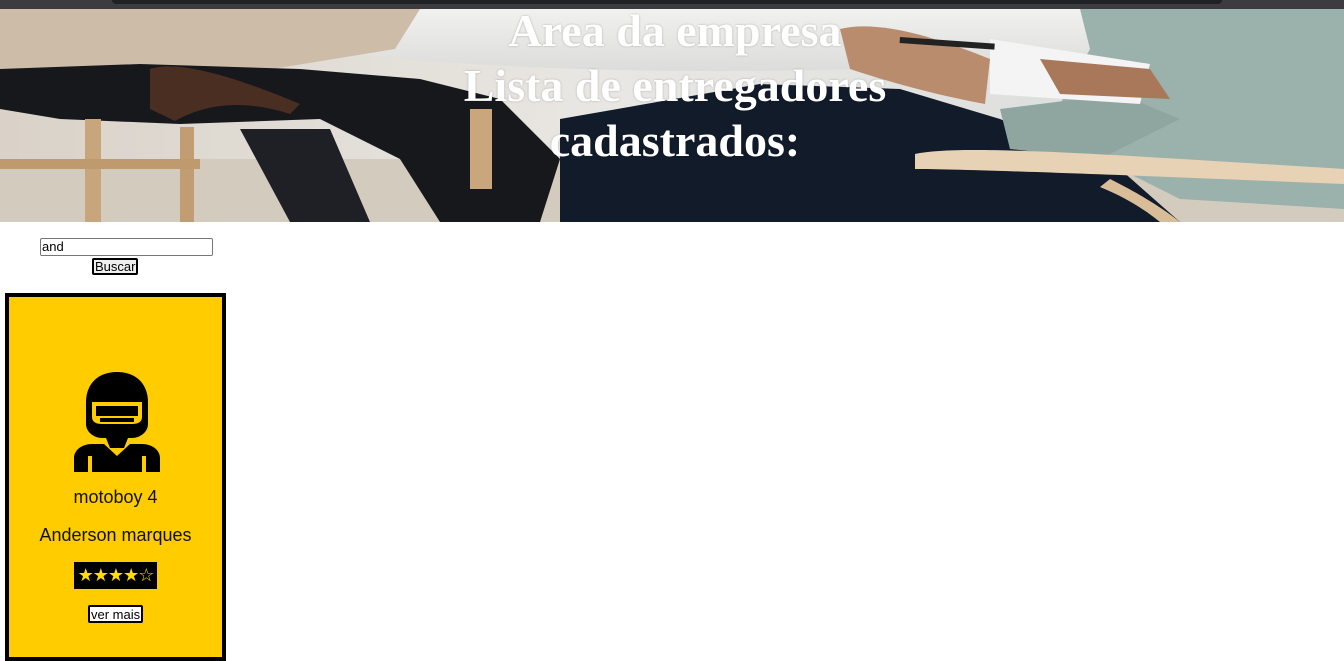  I want to click on page-title-line-2: Lista de entregadores, so click(675, 85).